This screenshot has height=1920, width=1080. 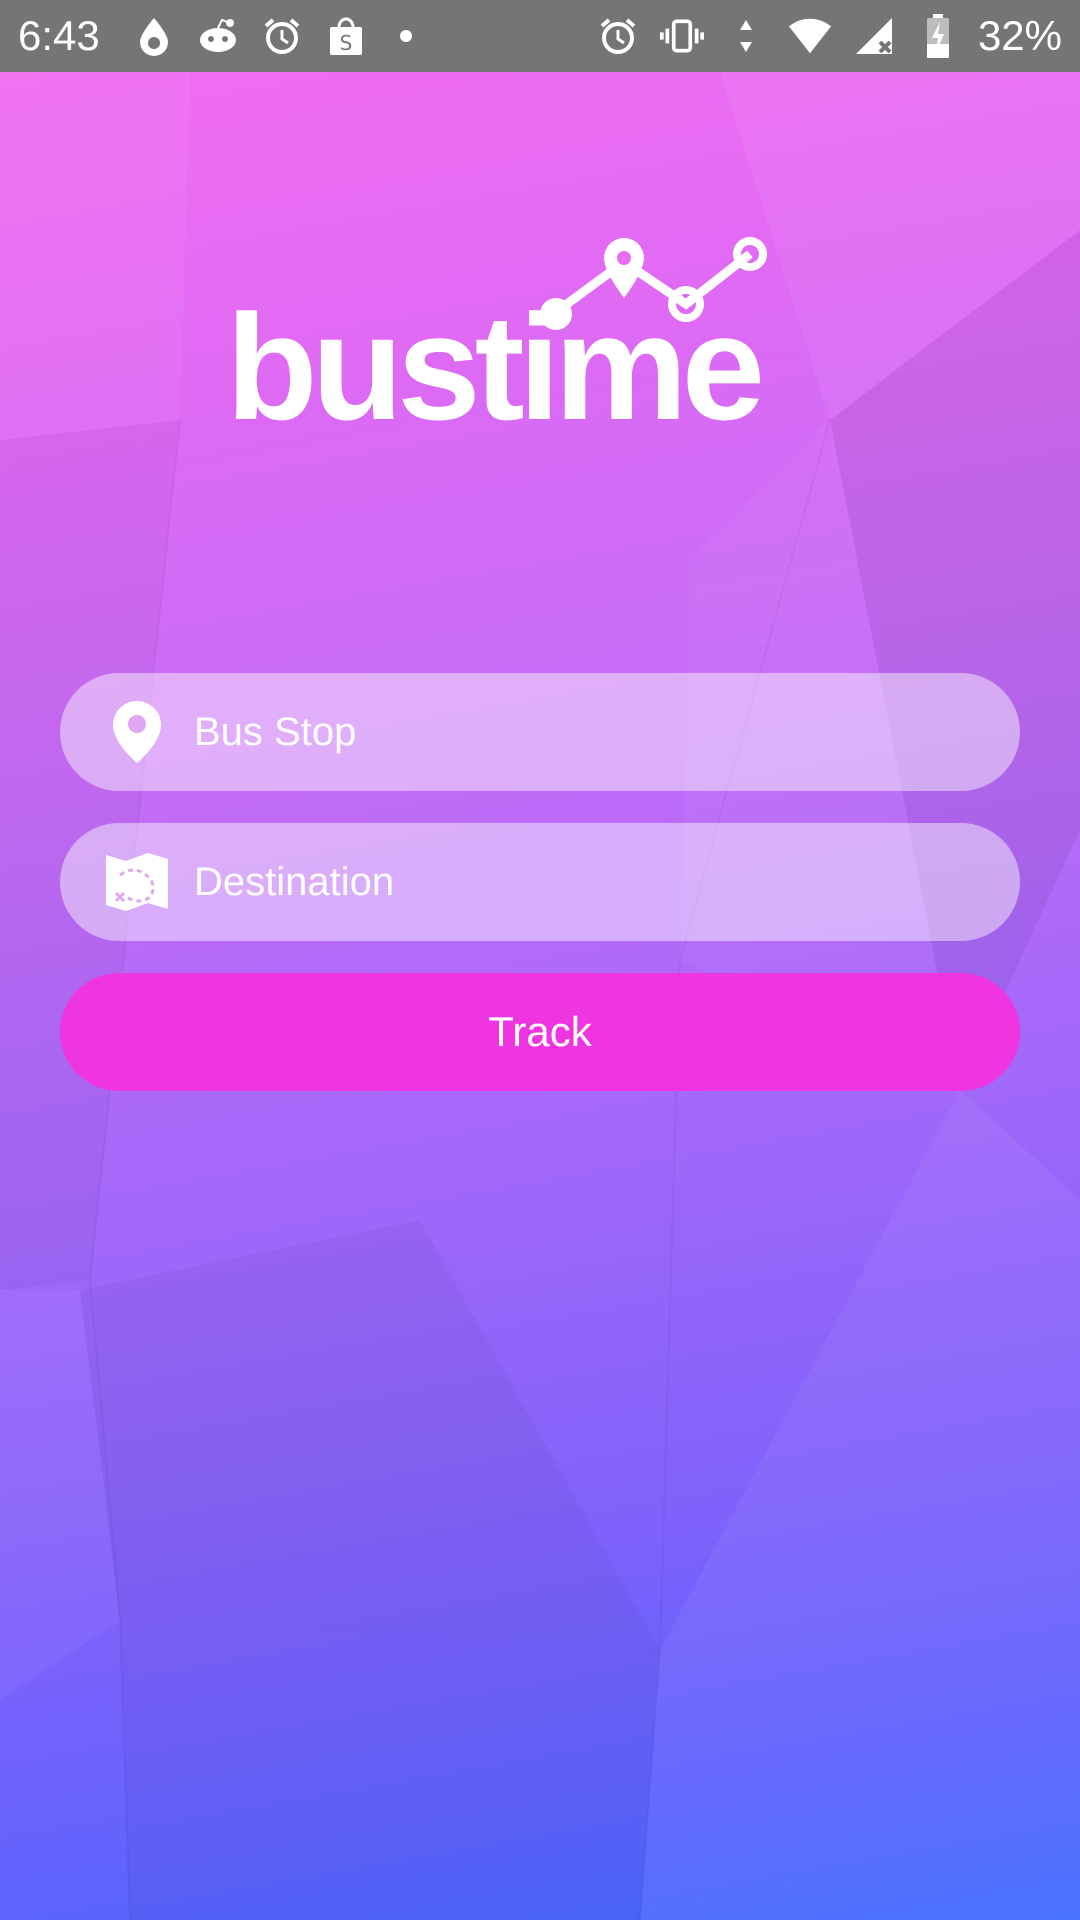 I want to click on reddit-icon, so click(x=218, y=36).